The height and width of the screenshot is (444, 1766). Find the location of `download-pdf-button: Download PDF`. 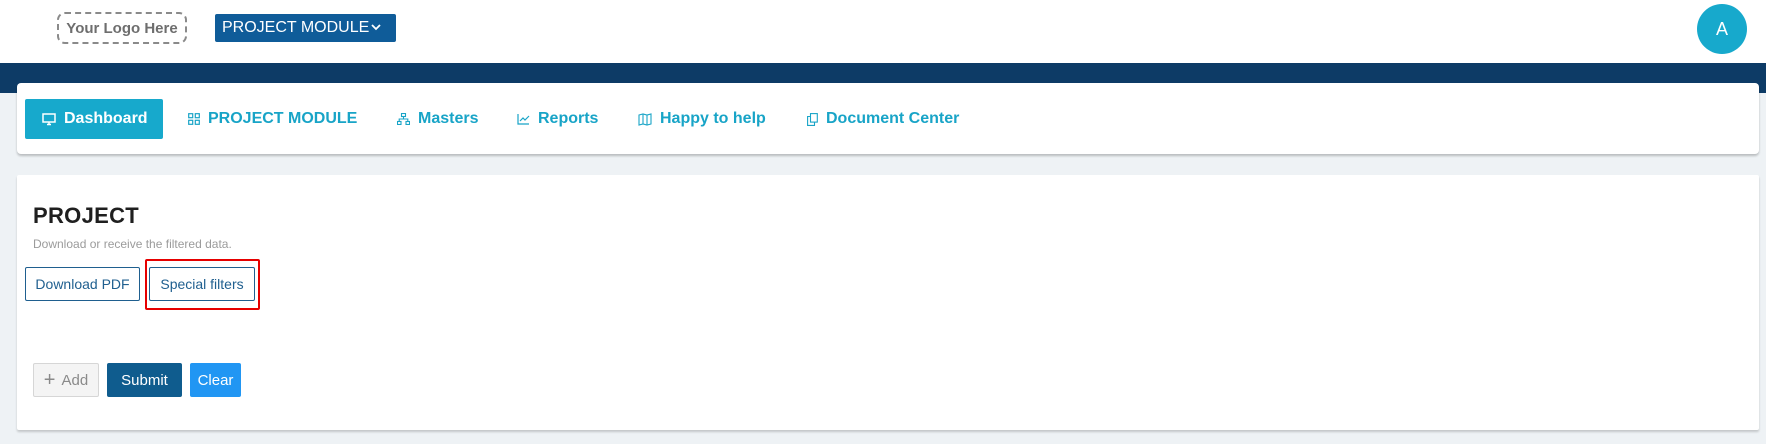

download-pdf-button: Download PDF is located at coordinates (82, 284).